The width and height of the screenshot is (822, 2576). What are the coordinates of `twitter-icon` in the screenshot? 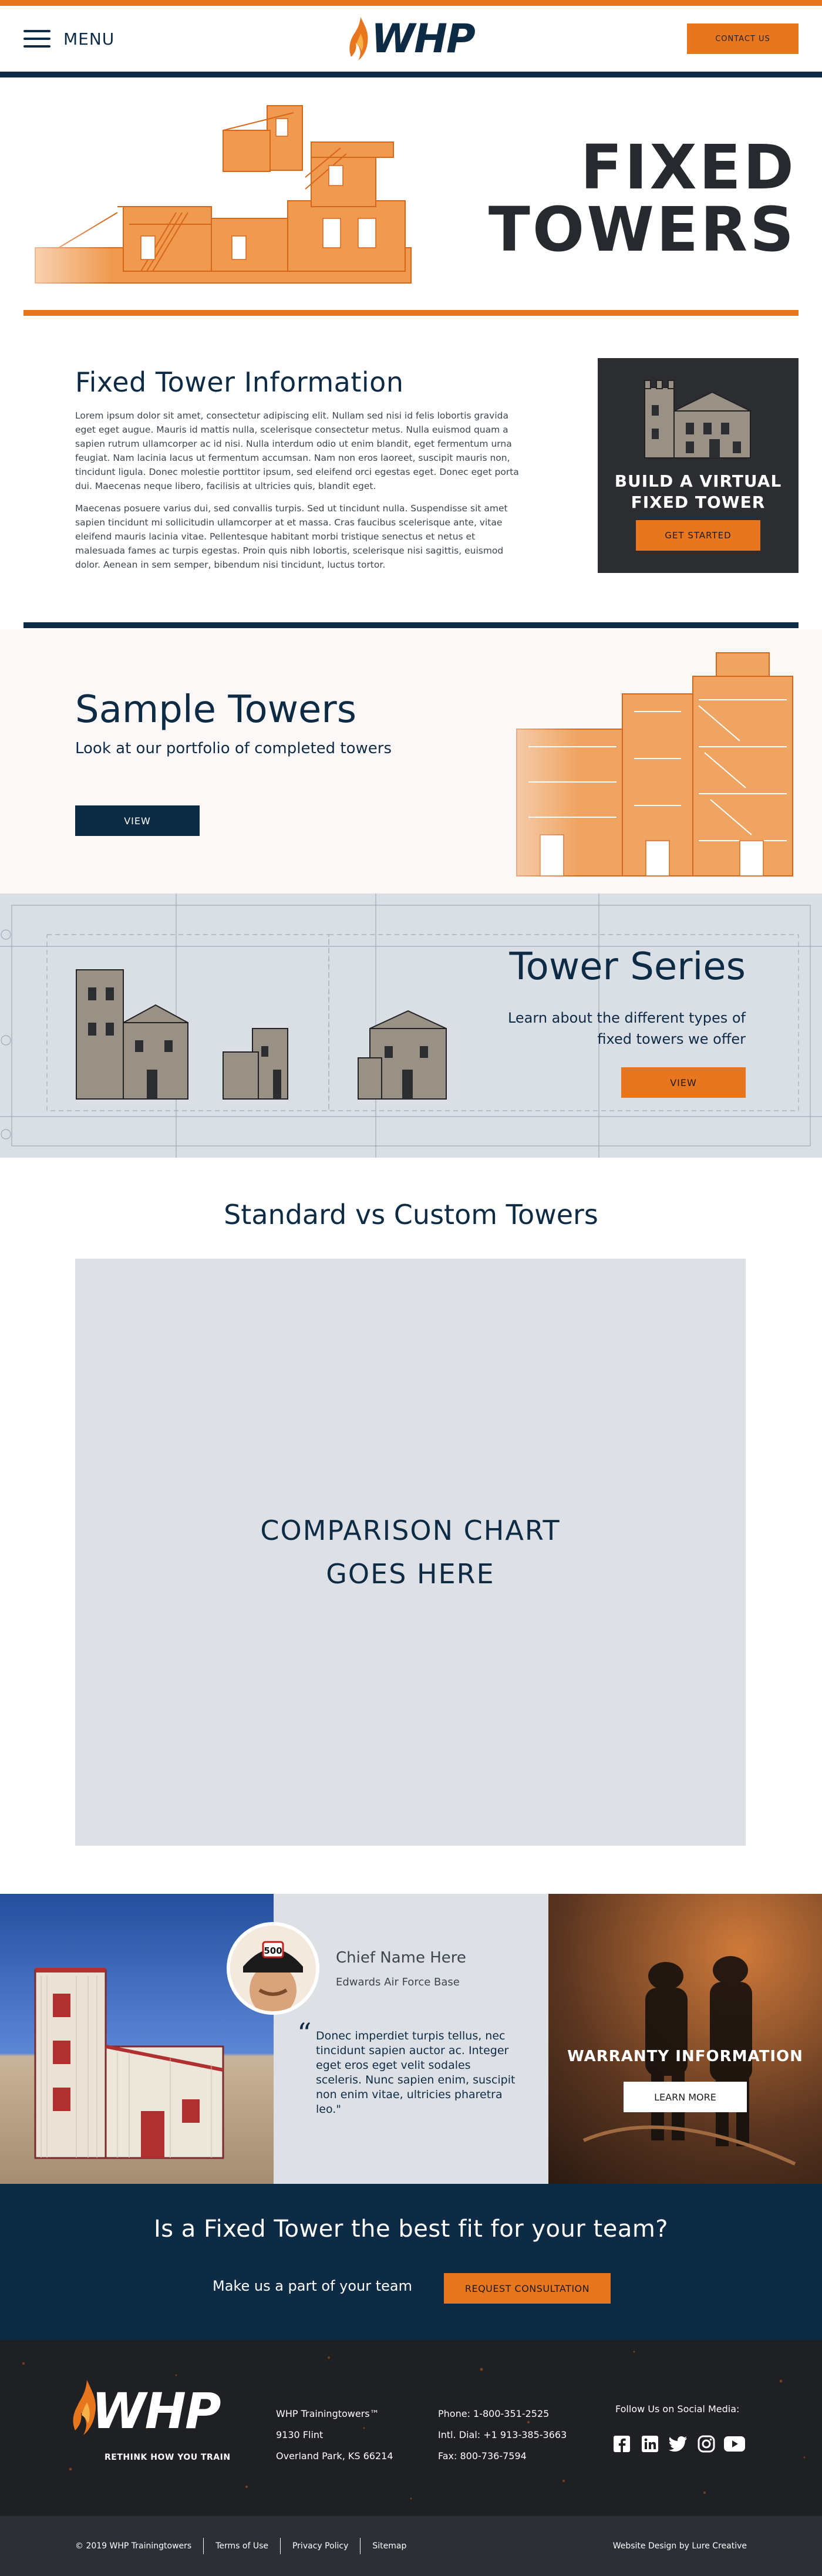 It's located at (678, 2444).